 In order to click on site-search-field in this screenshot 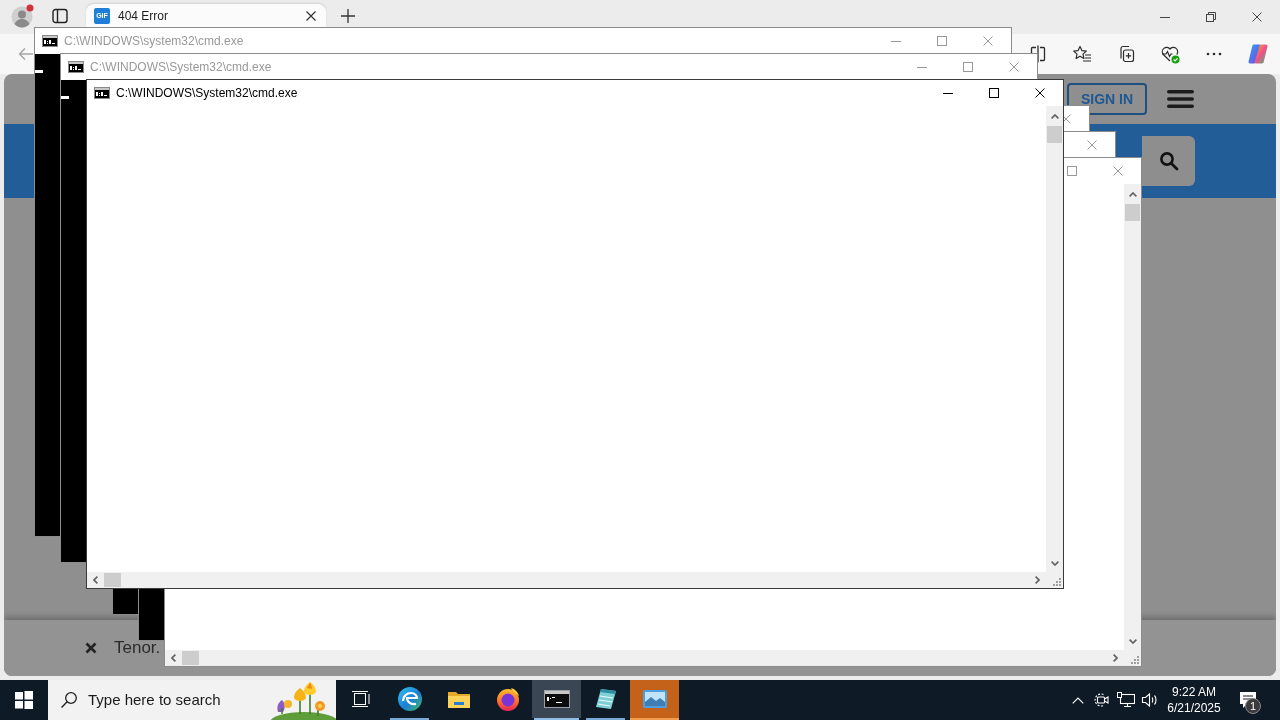, I will do `click(1168, 161)`.